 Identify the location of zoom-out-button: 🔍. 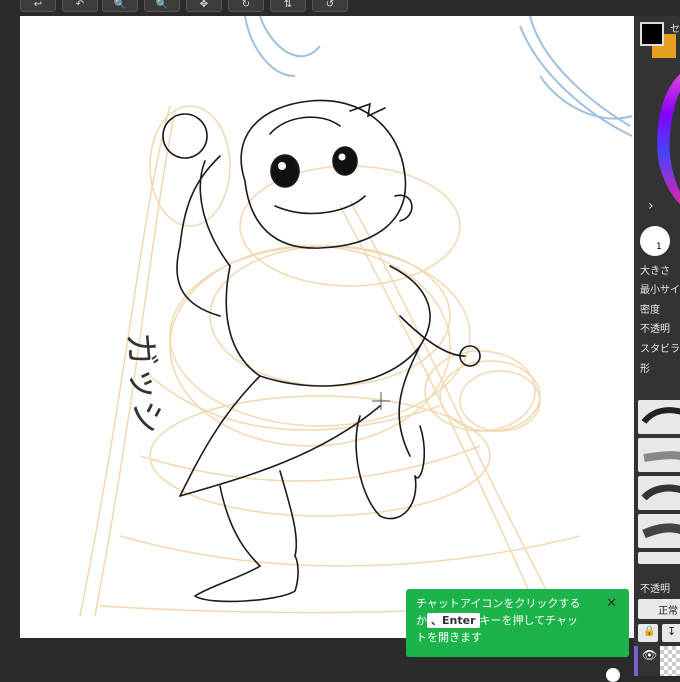
(120, 6).